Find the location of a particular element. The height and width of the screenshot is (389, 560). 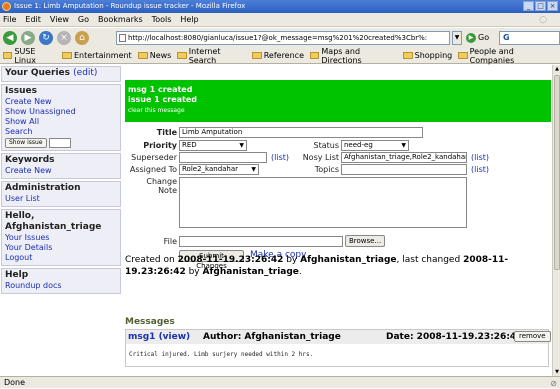

topics-label: Topics is located at coordinates (326, 169).